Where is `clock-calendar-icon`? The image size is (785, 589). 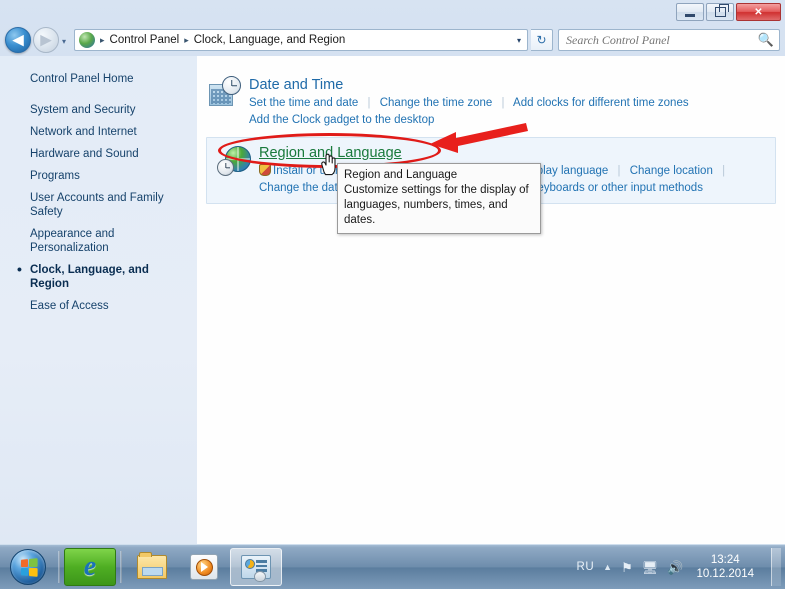
clock-calendar-icon is located at coordinates (224, 93).